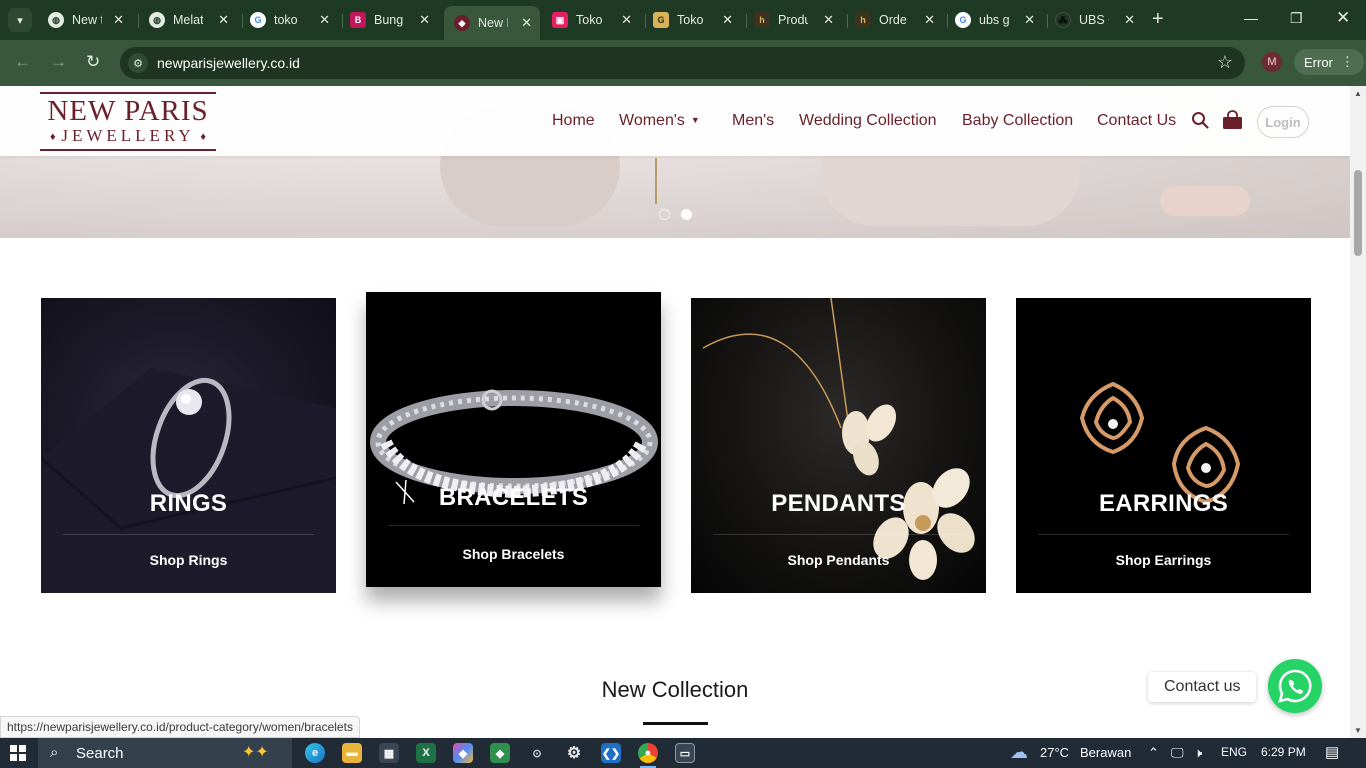  What do you see at coordinates (1054, 752) in the screenshot?
I see `weather-temperature: 27°C` at bounding box center [1054, 752].